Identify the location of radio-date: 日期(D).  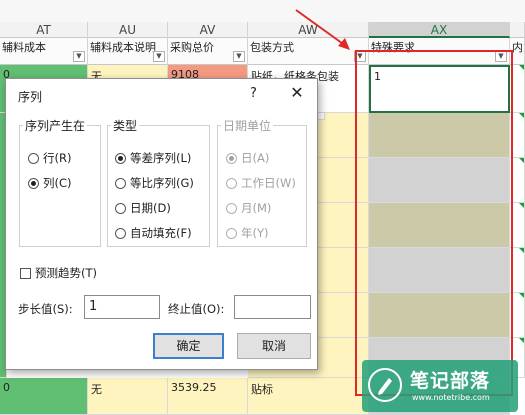
(143, 208).